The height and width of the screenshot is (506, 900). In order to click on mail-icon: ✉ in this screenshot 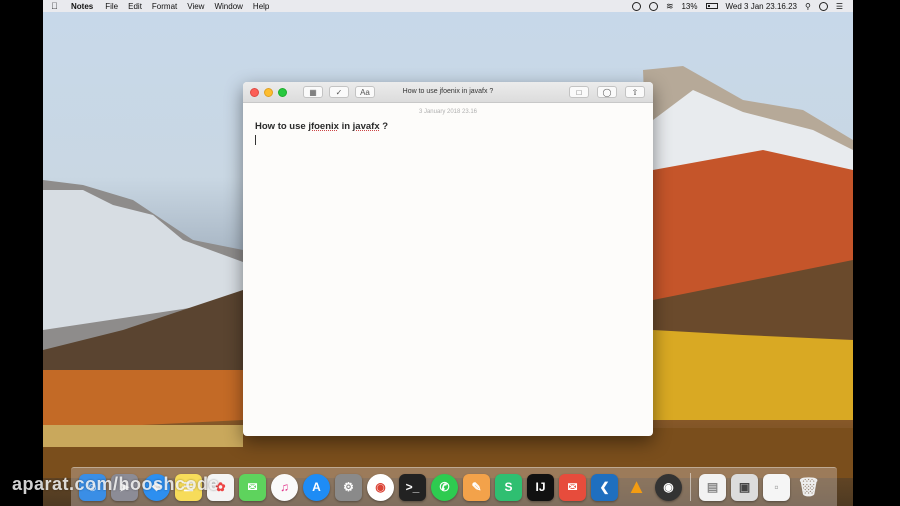, I will do `click(572, 487)`.